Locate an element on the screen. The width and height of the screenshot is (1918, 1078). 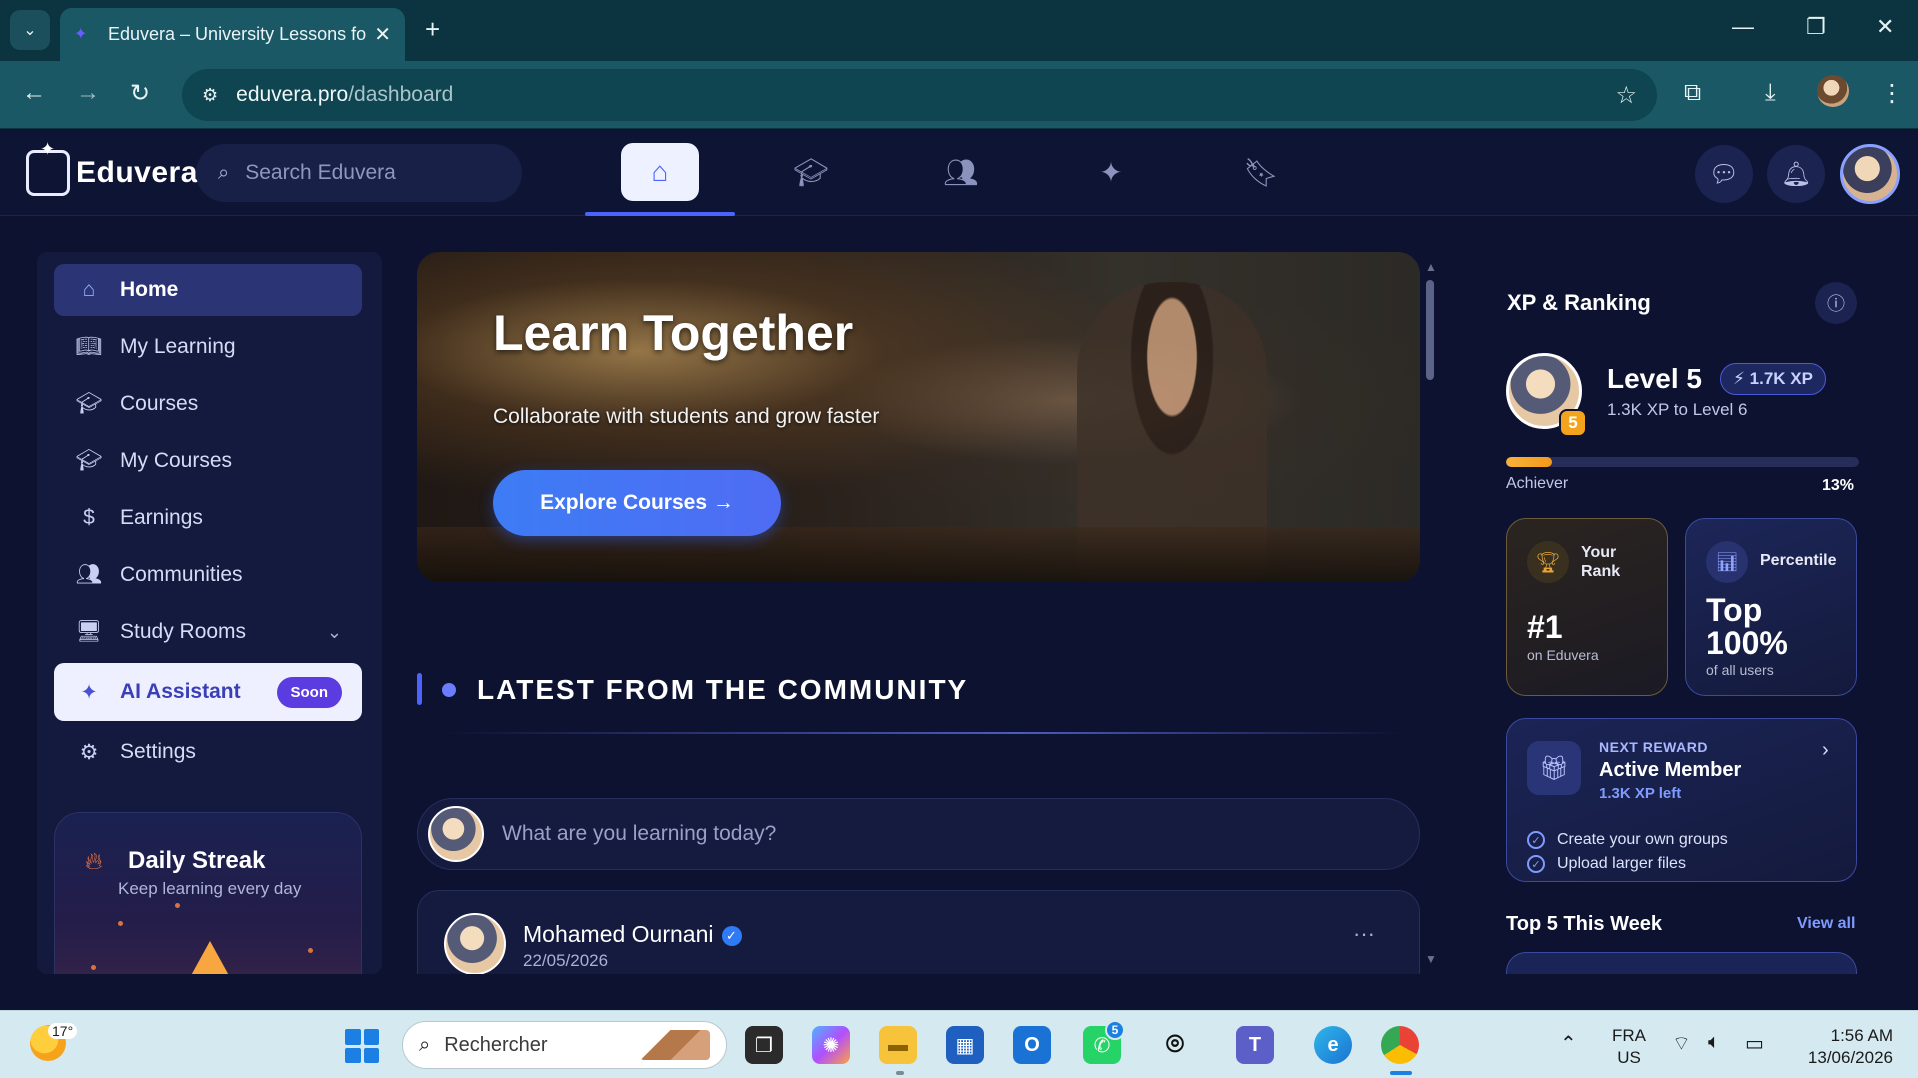
main-scrollbar: ▲ ▼ is located at coordinates (1431, 615).